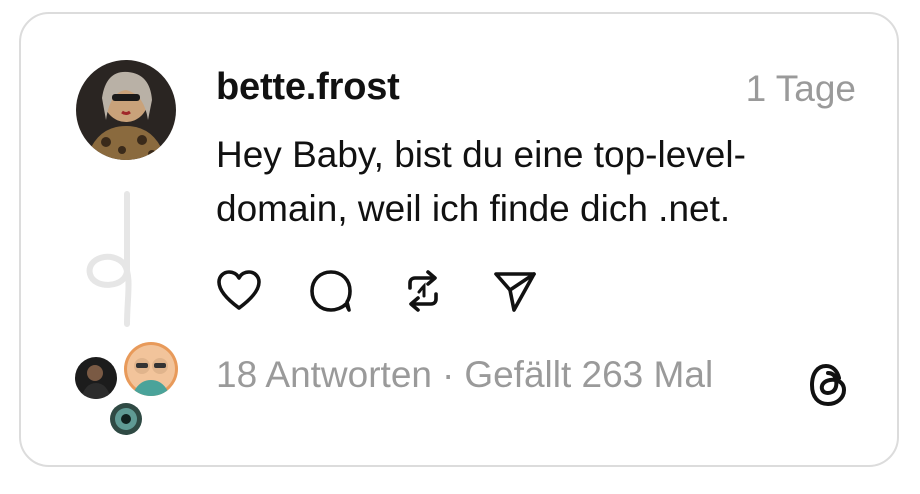 The image size is (920, 494). What do you see at coordinates (109, 259) in the screenshot?
I see `thread-line` at bounding box center [109, 259].